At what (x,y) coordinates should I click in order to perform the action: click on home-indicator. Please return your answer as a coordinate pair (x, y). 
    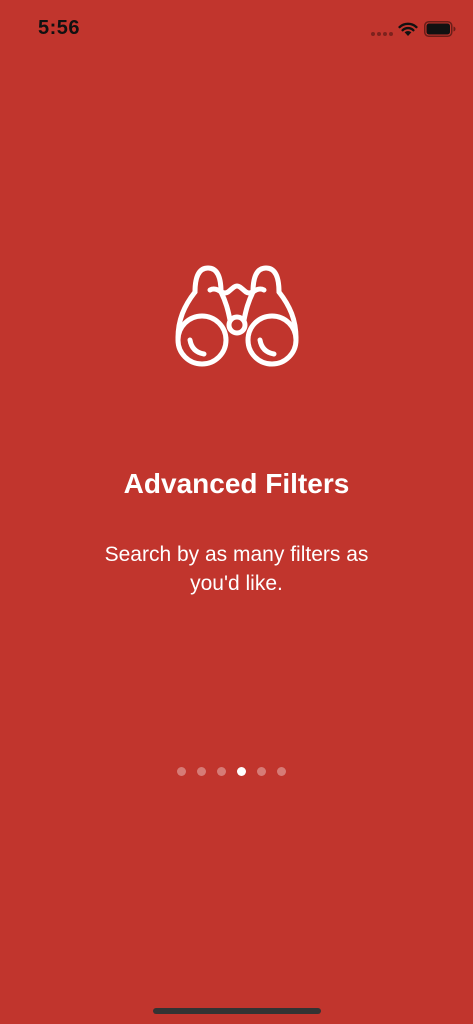
    Looking at the image, I should click on (237, 1011).